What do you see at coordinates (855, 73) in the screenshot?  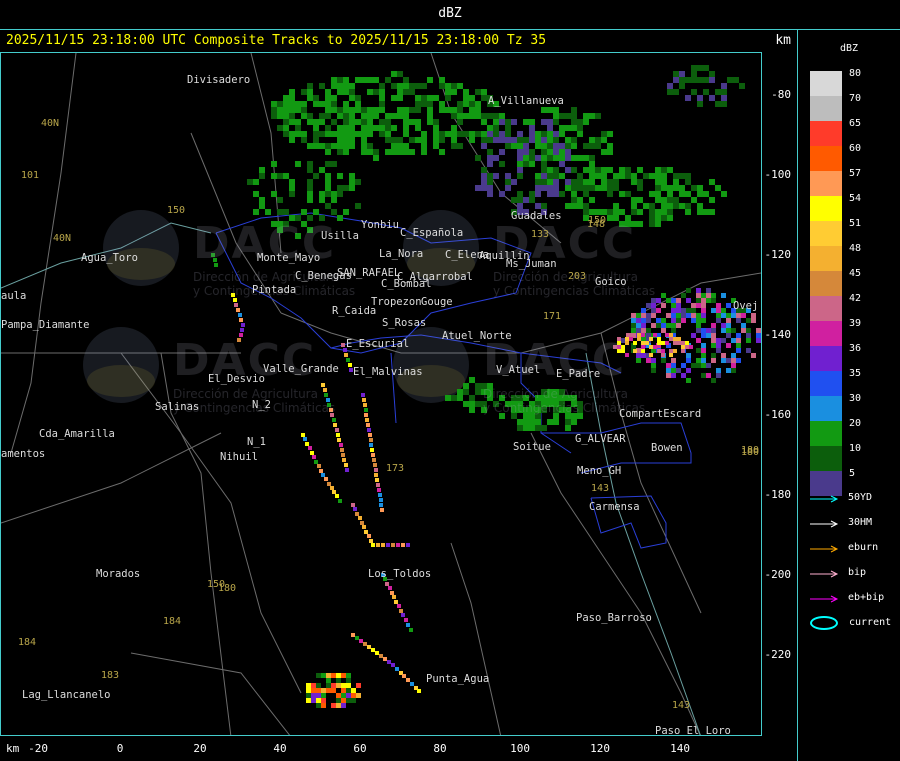 I see `legend-label: 80` at bounding box center [855, 73].